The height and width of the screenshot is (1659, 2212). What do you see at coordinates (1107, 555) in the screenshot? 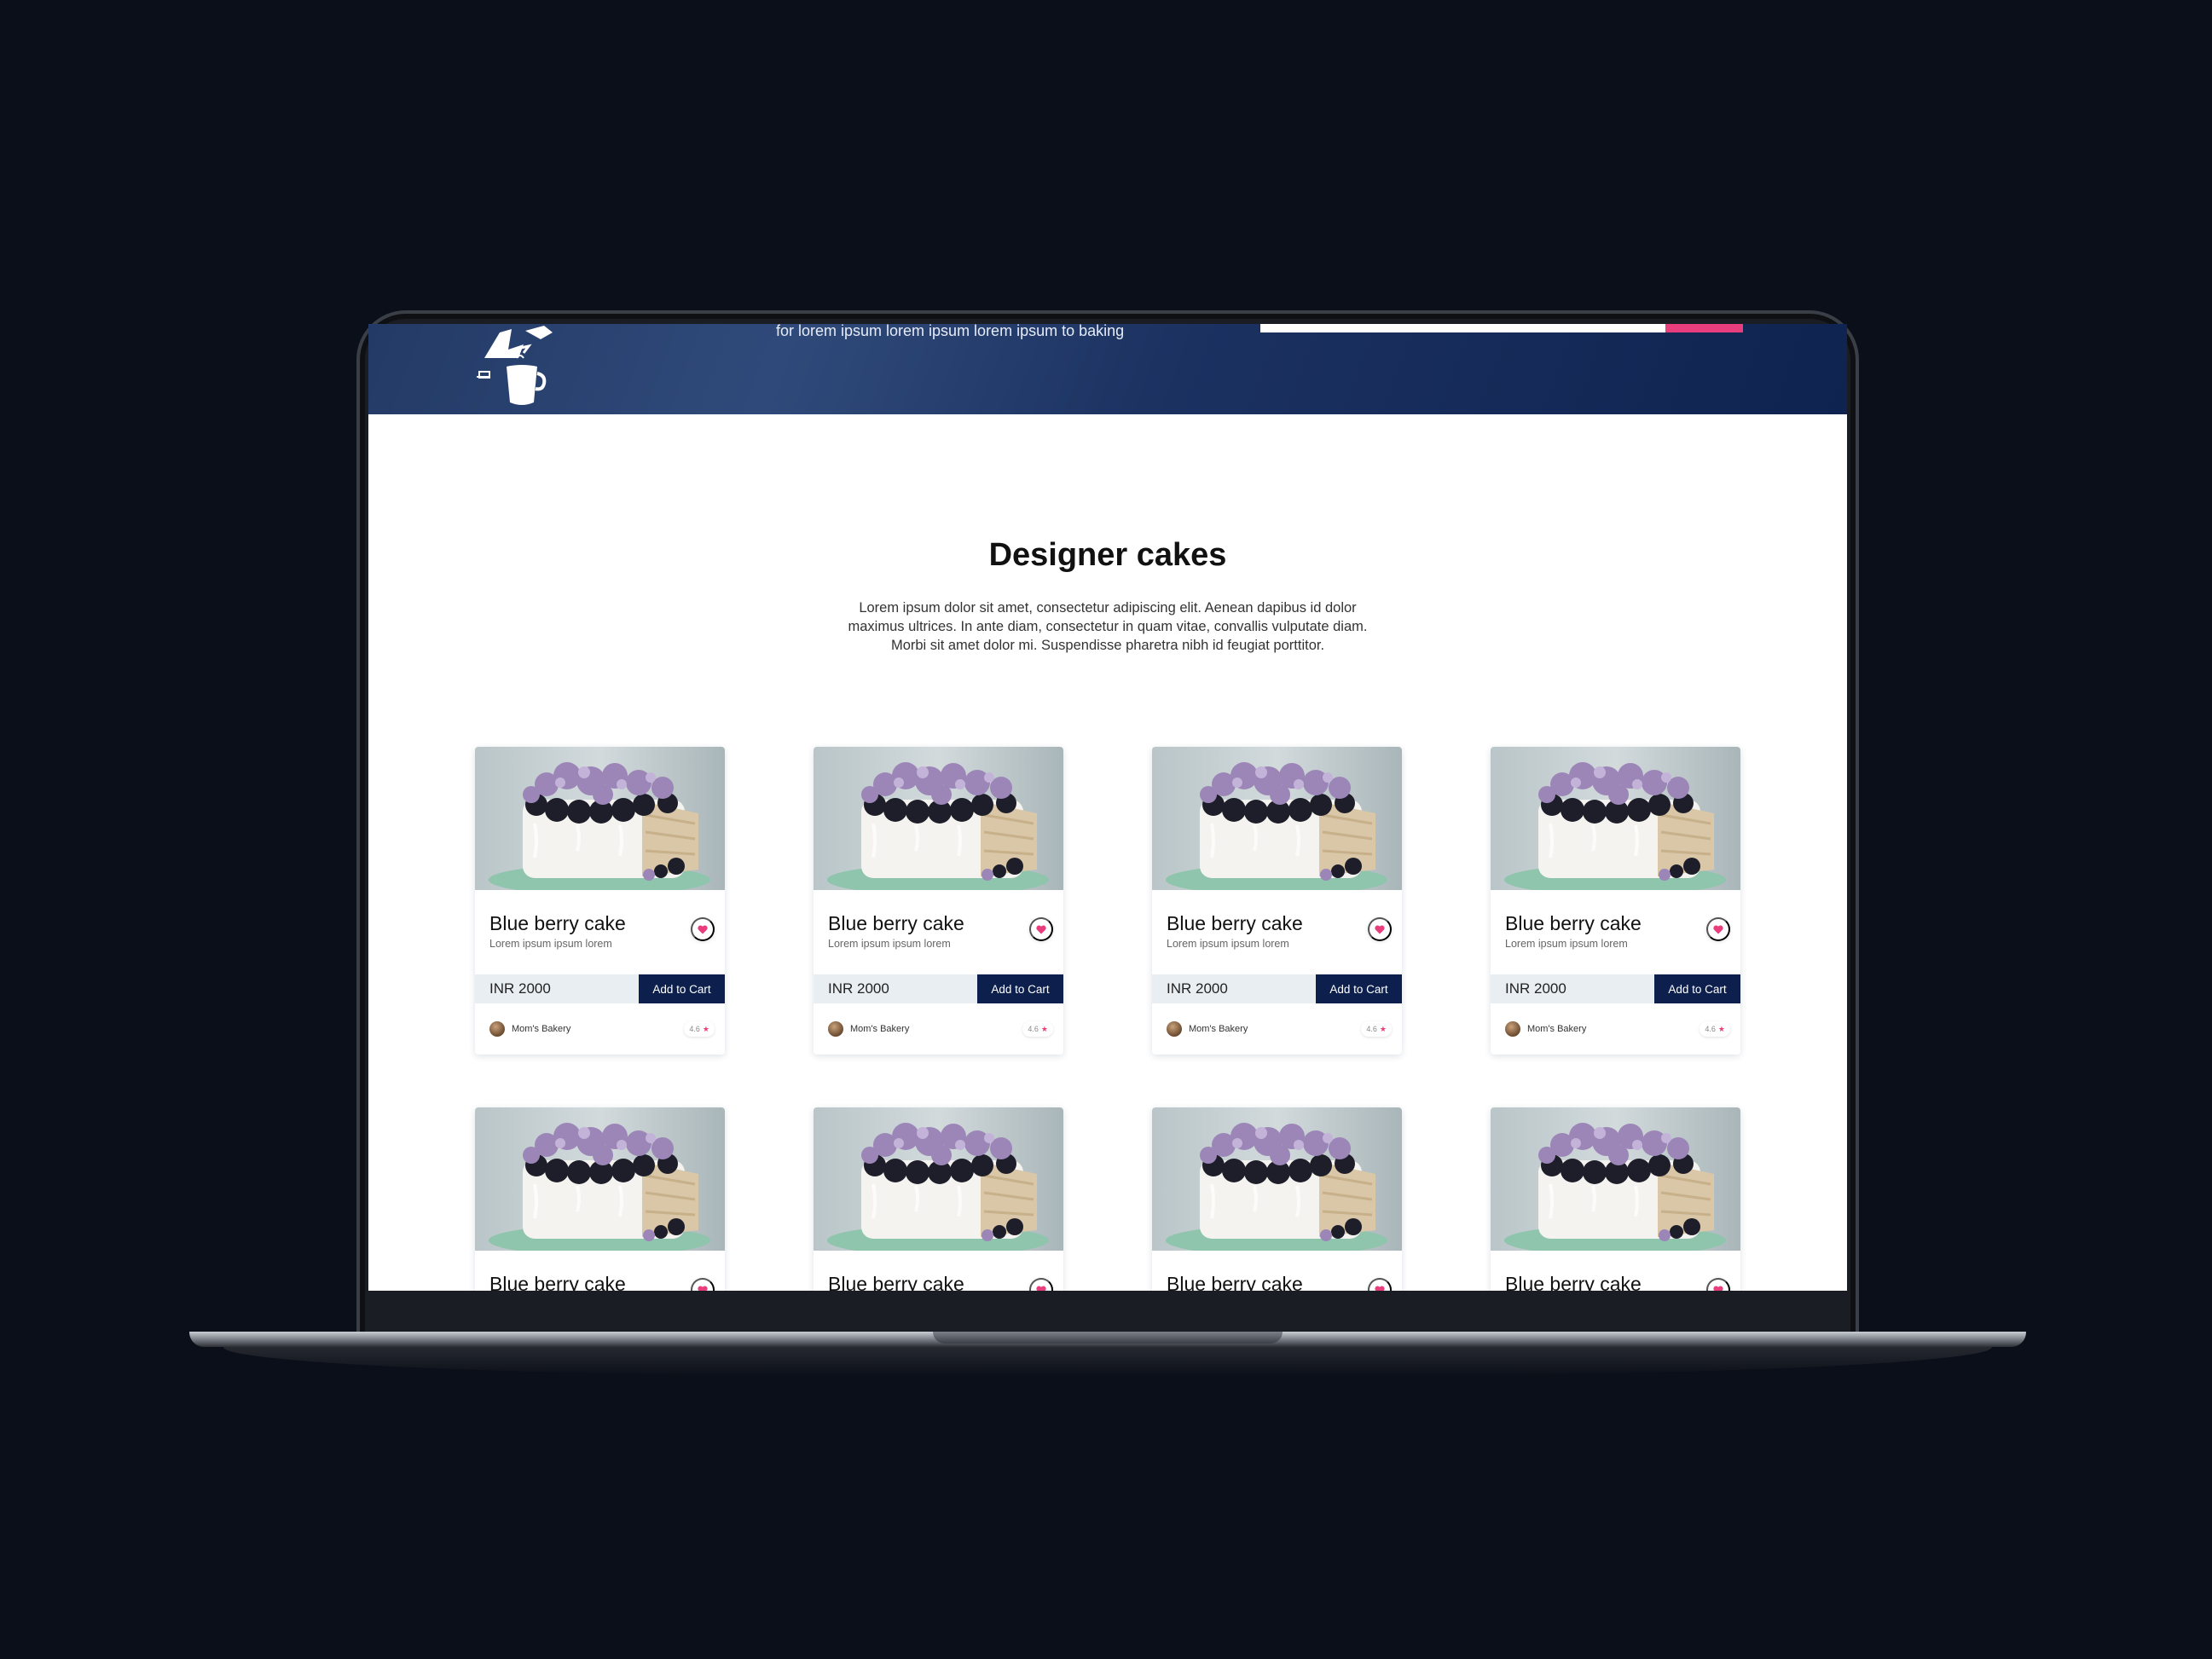
I see `section-title: Designer cakes` at bounding box center [1107, 555].